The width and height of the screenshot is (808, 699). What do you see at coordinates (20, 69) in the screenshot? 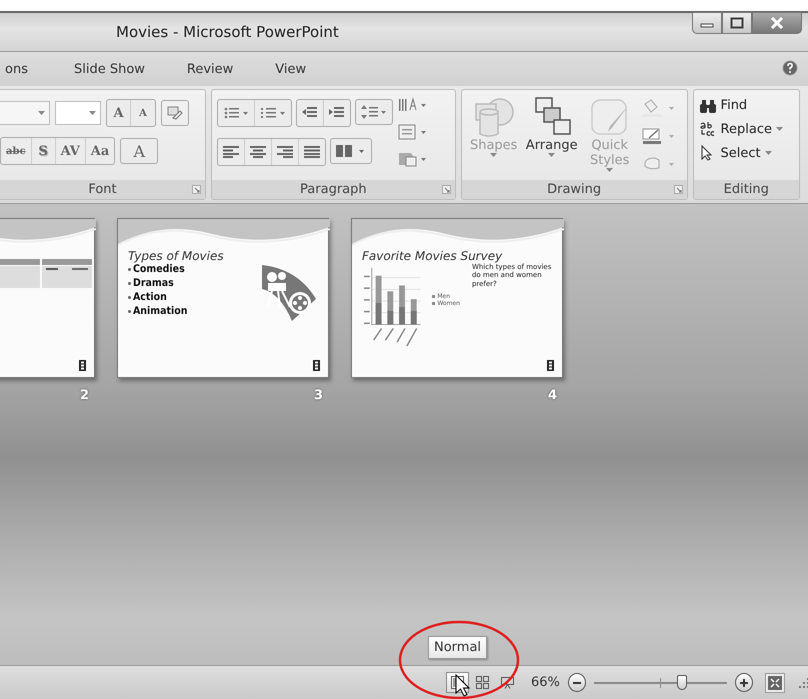
I see `ribbon-tab: ons` at bounding box center [20, 69].